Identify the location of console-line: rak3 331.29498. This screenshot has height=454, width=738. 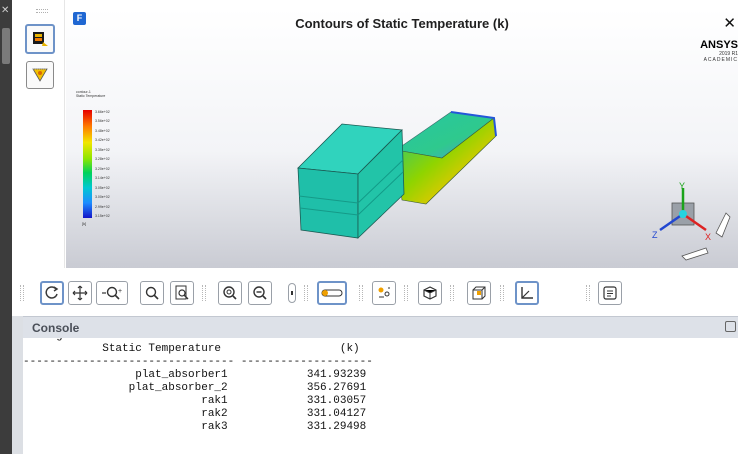
(195, 427).